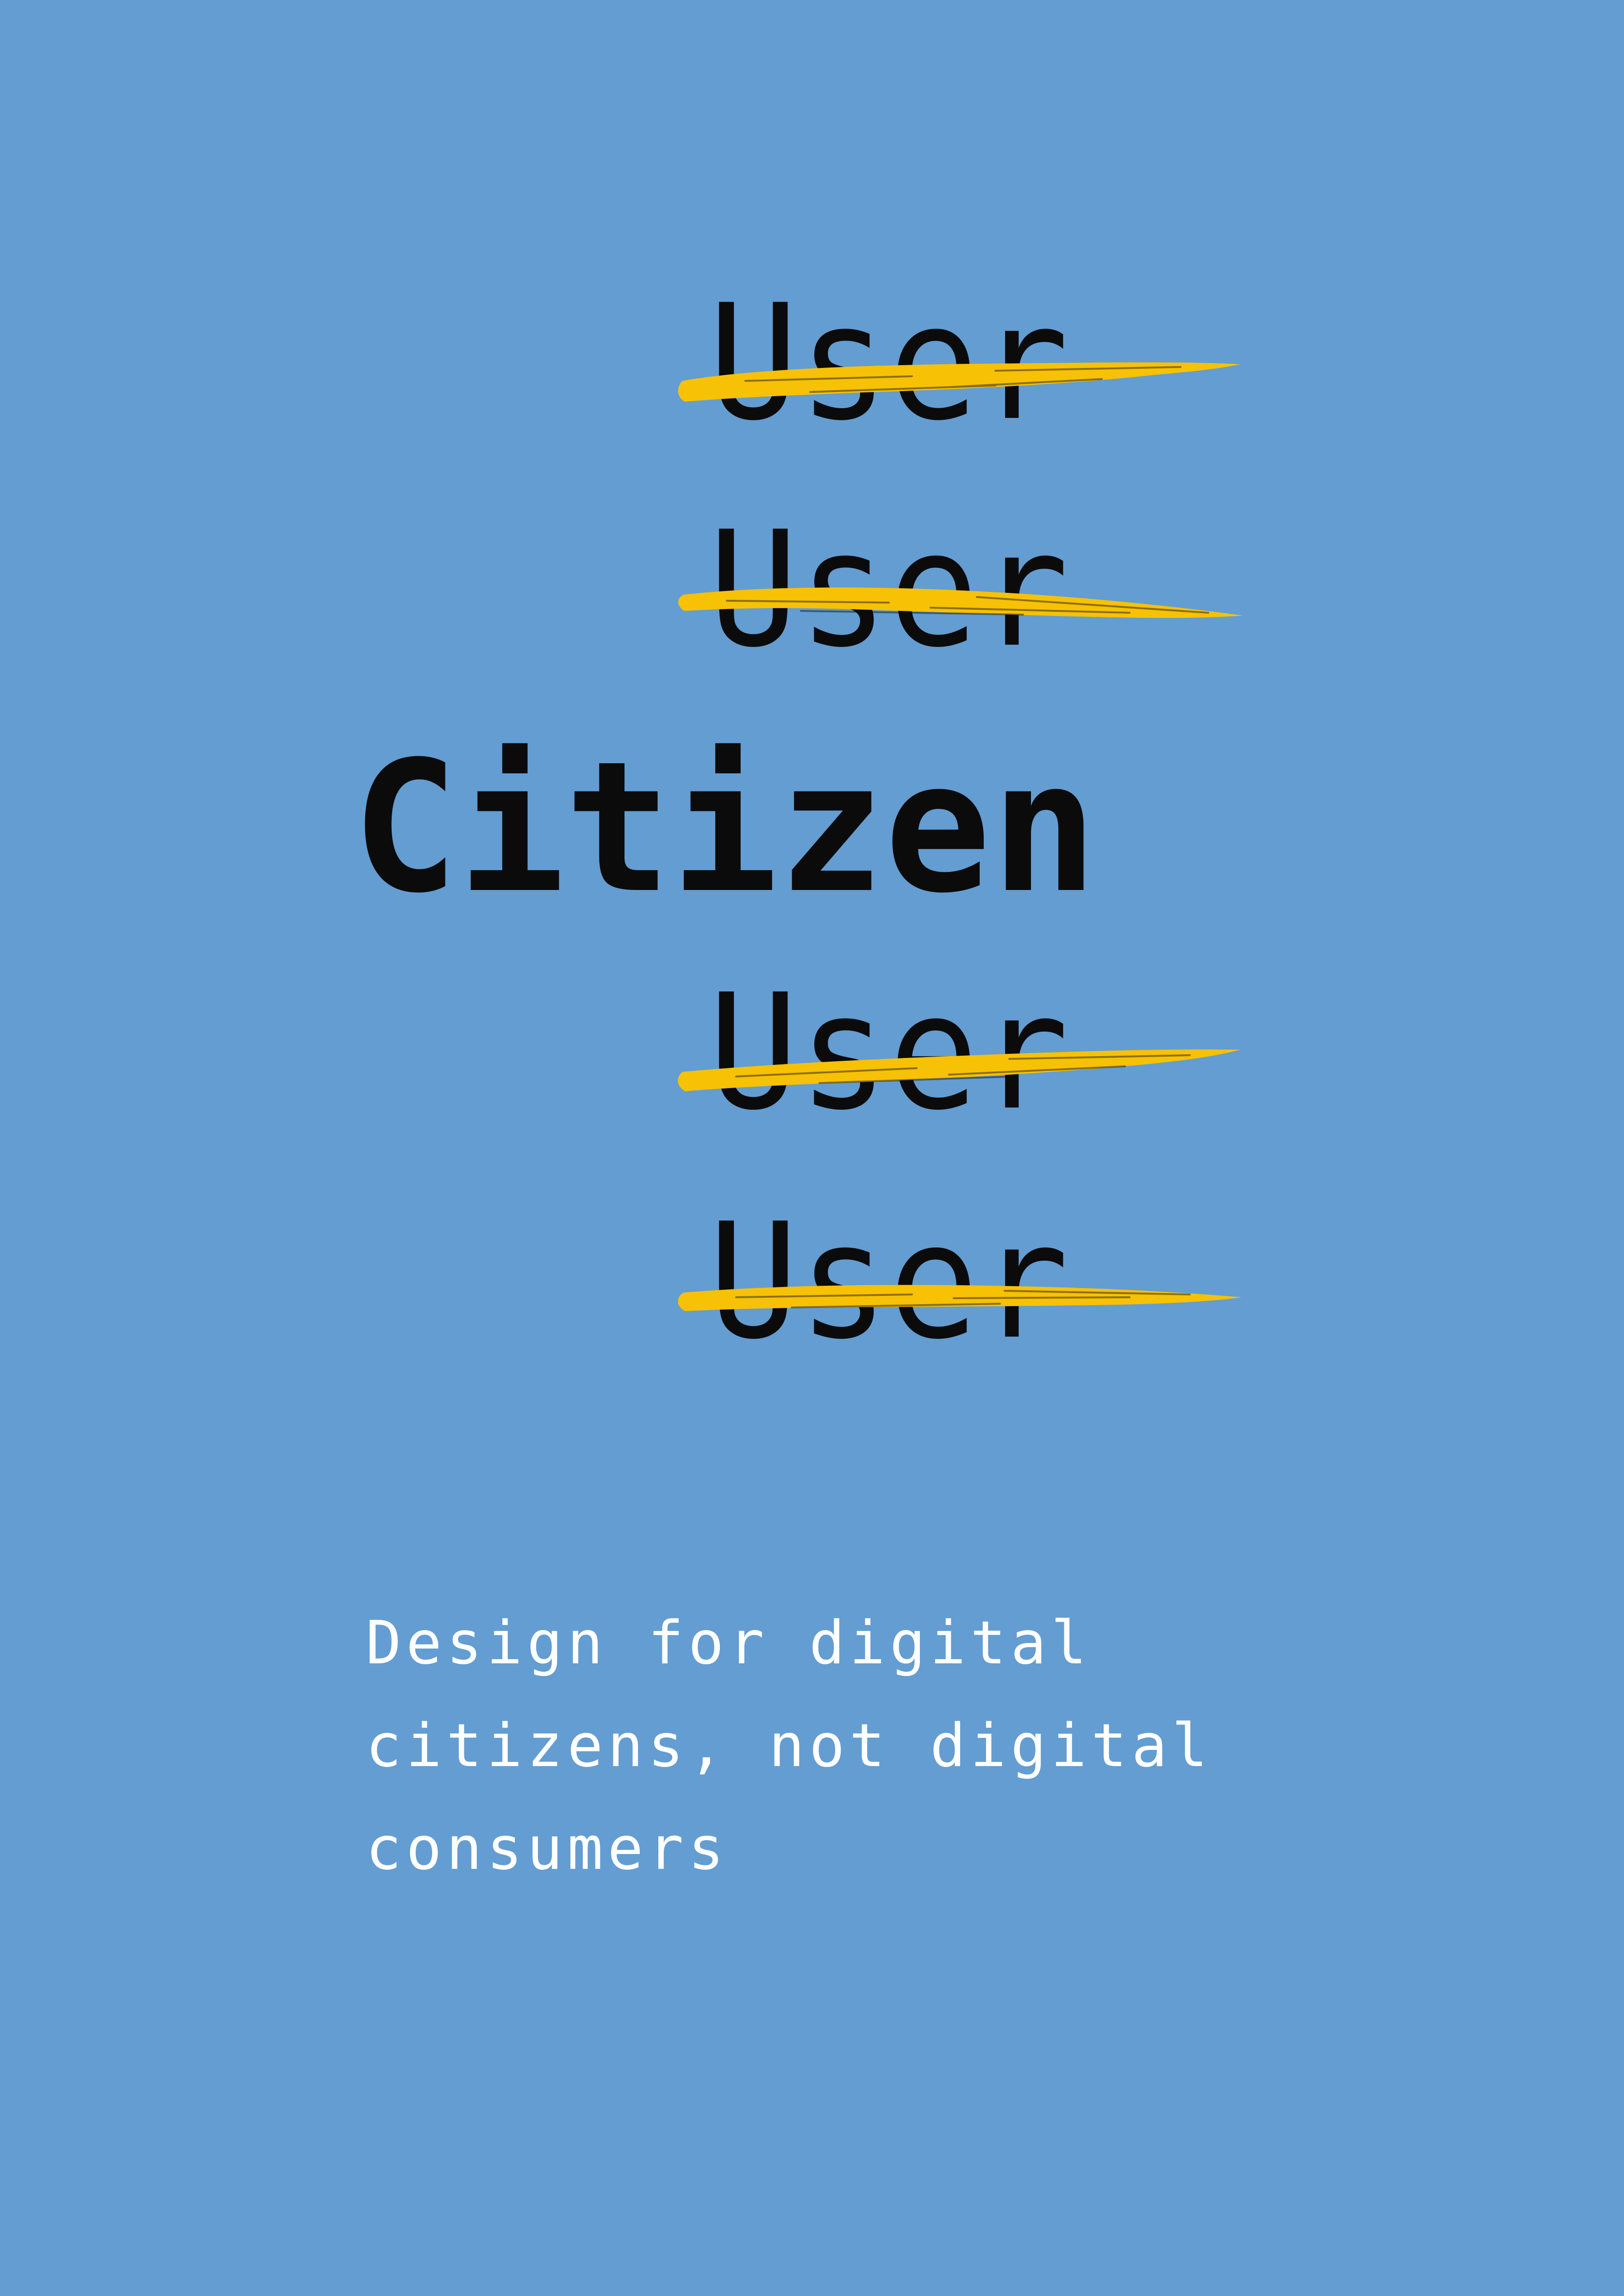 Image resolution: width=1624 pixels, height=2296 pixels. I want to click on crossed-word-row-4: User, so click(966, 1282).